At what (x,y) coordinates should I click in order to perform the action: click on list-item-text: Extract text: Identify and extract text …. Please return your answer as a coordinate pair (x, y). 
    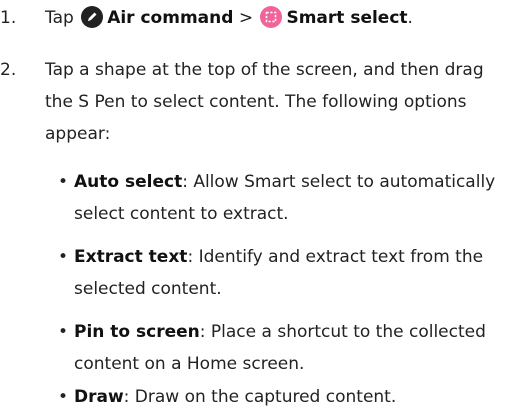
    Looking at the image, I should click on (297, 273).